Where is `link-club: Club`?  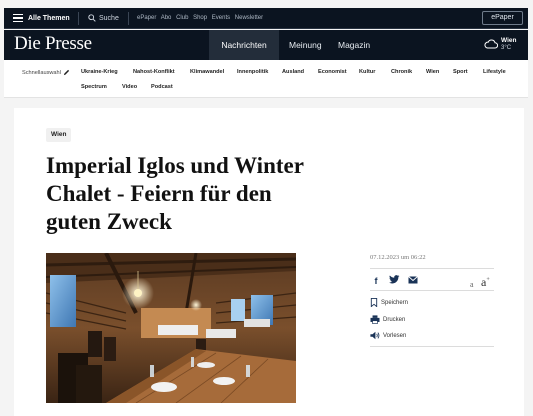 link-club: Club is located at coordinates (182, 18).